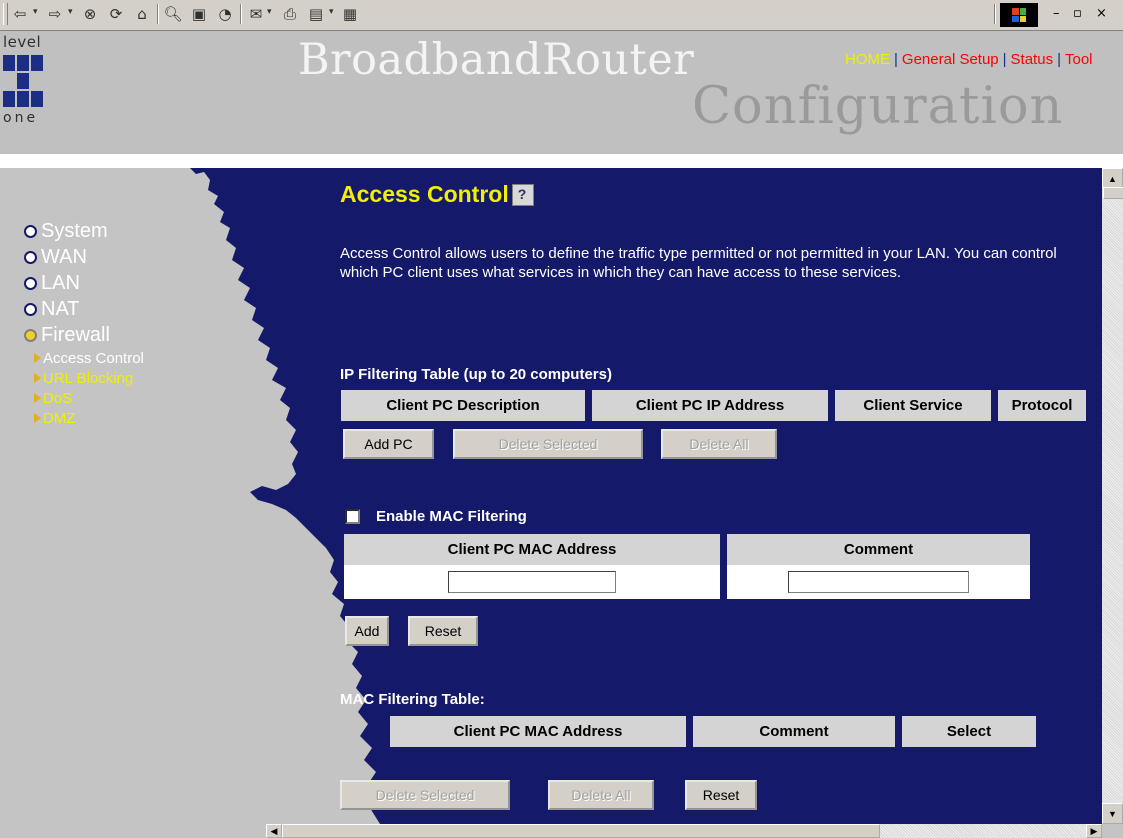  I want to click on history-icon: ◔, so click(225, 14).